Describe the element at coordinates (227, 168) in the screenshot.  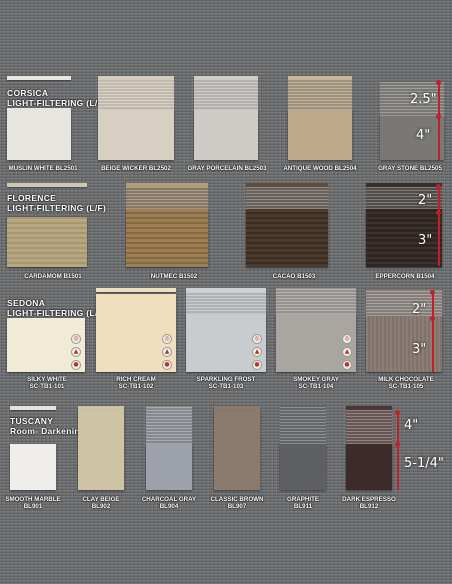
I see `label-gray-porcelain: GRAY PORCELAIN BL2503` at that location.